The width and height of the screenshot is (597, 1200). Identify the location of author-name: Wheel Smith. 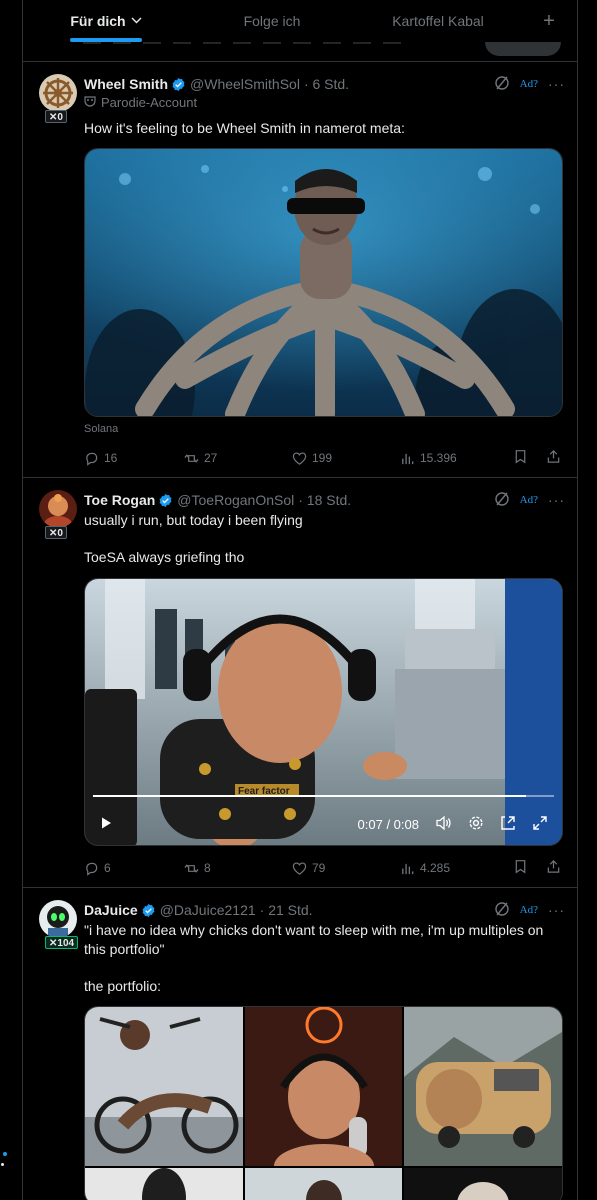
(126, 84).